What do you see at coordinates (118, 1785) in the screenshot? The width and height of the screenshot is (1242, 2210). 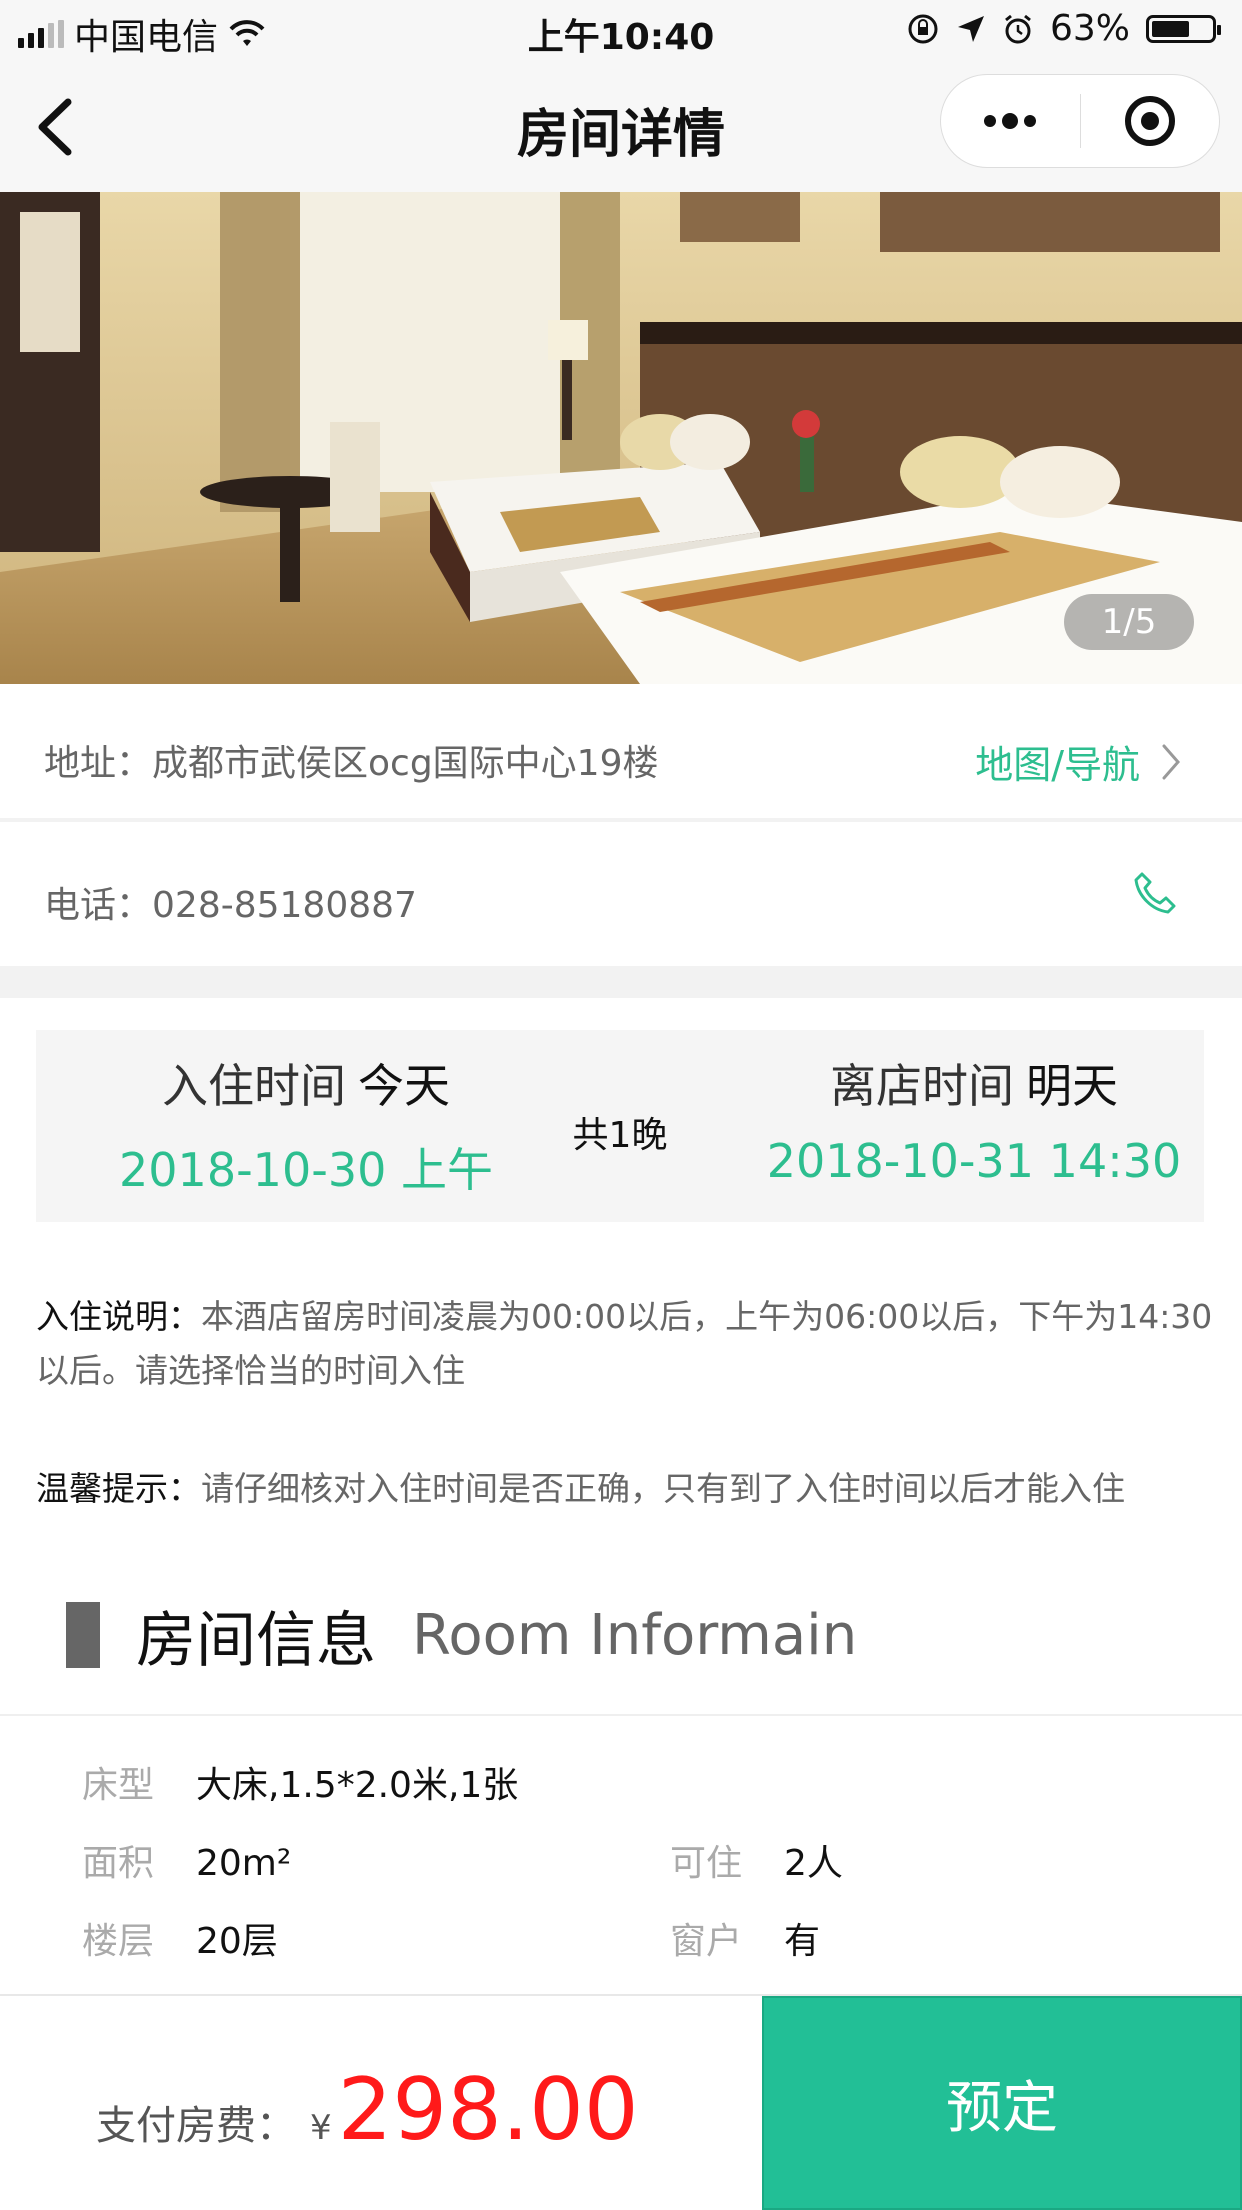 I see `spec-key: 床型` at bounding box center [118, 1785].